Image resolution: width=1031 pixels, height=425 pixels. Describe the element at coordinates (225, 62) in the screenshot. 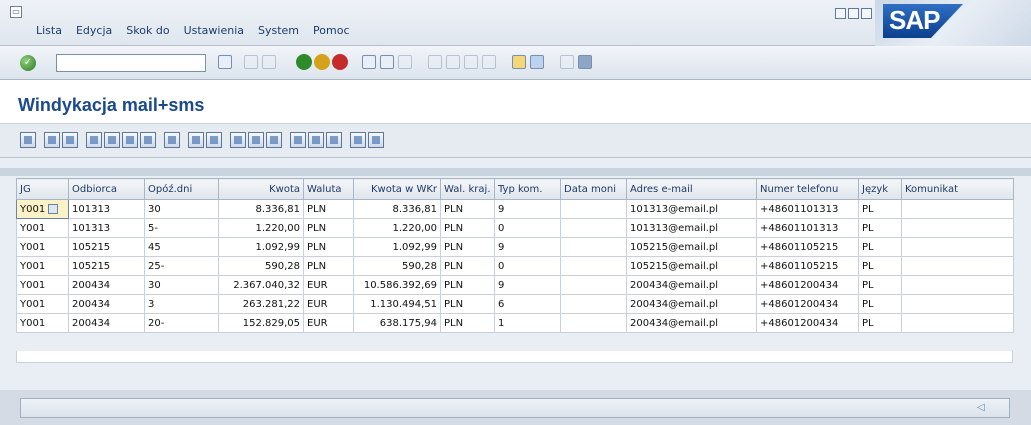

I see `command-dropdown-icon` at that location.